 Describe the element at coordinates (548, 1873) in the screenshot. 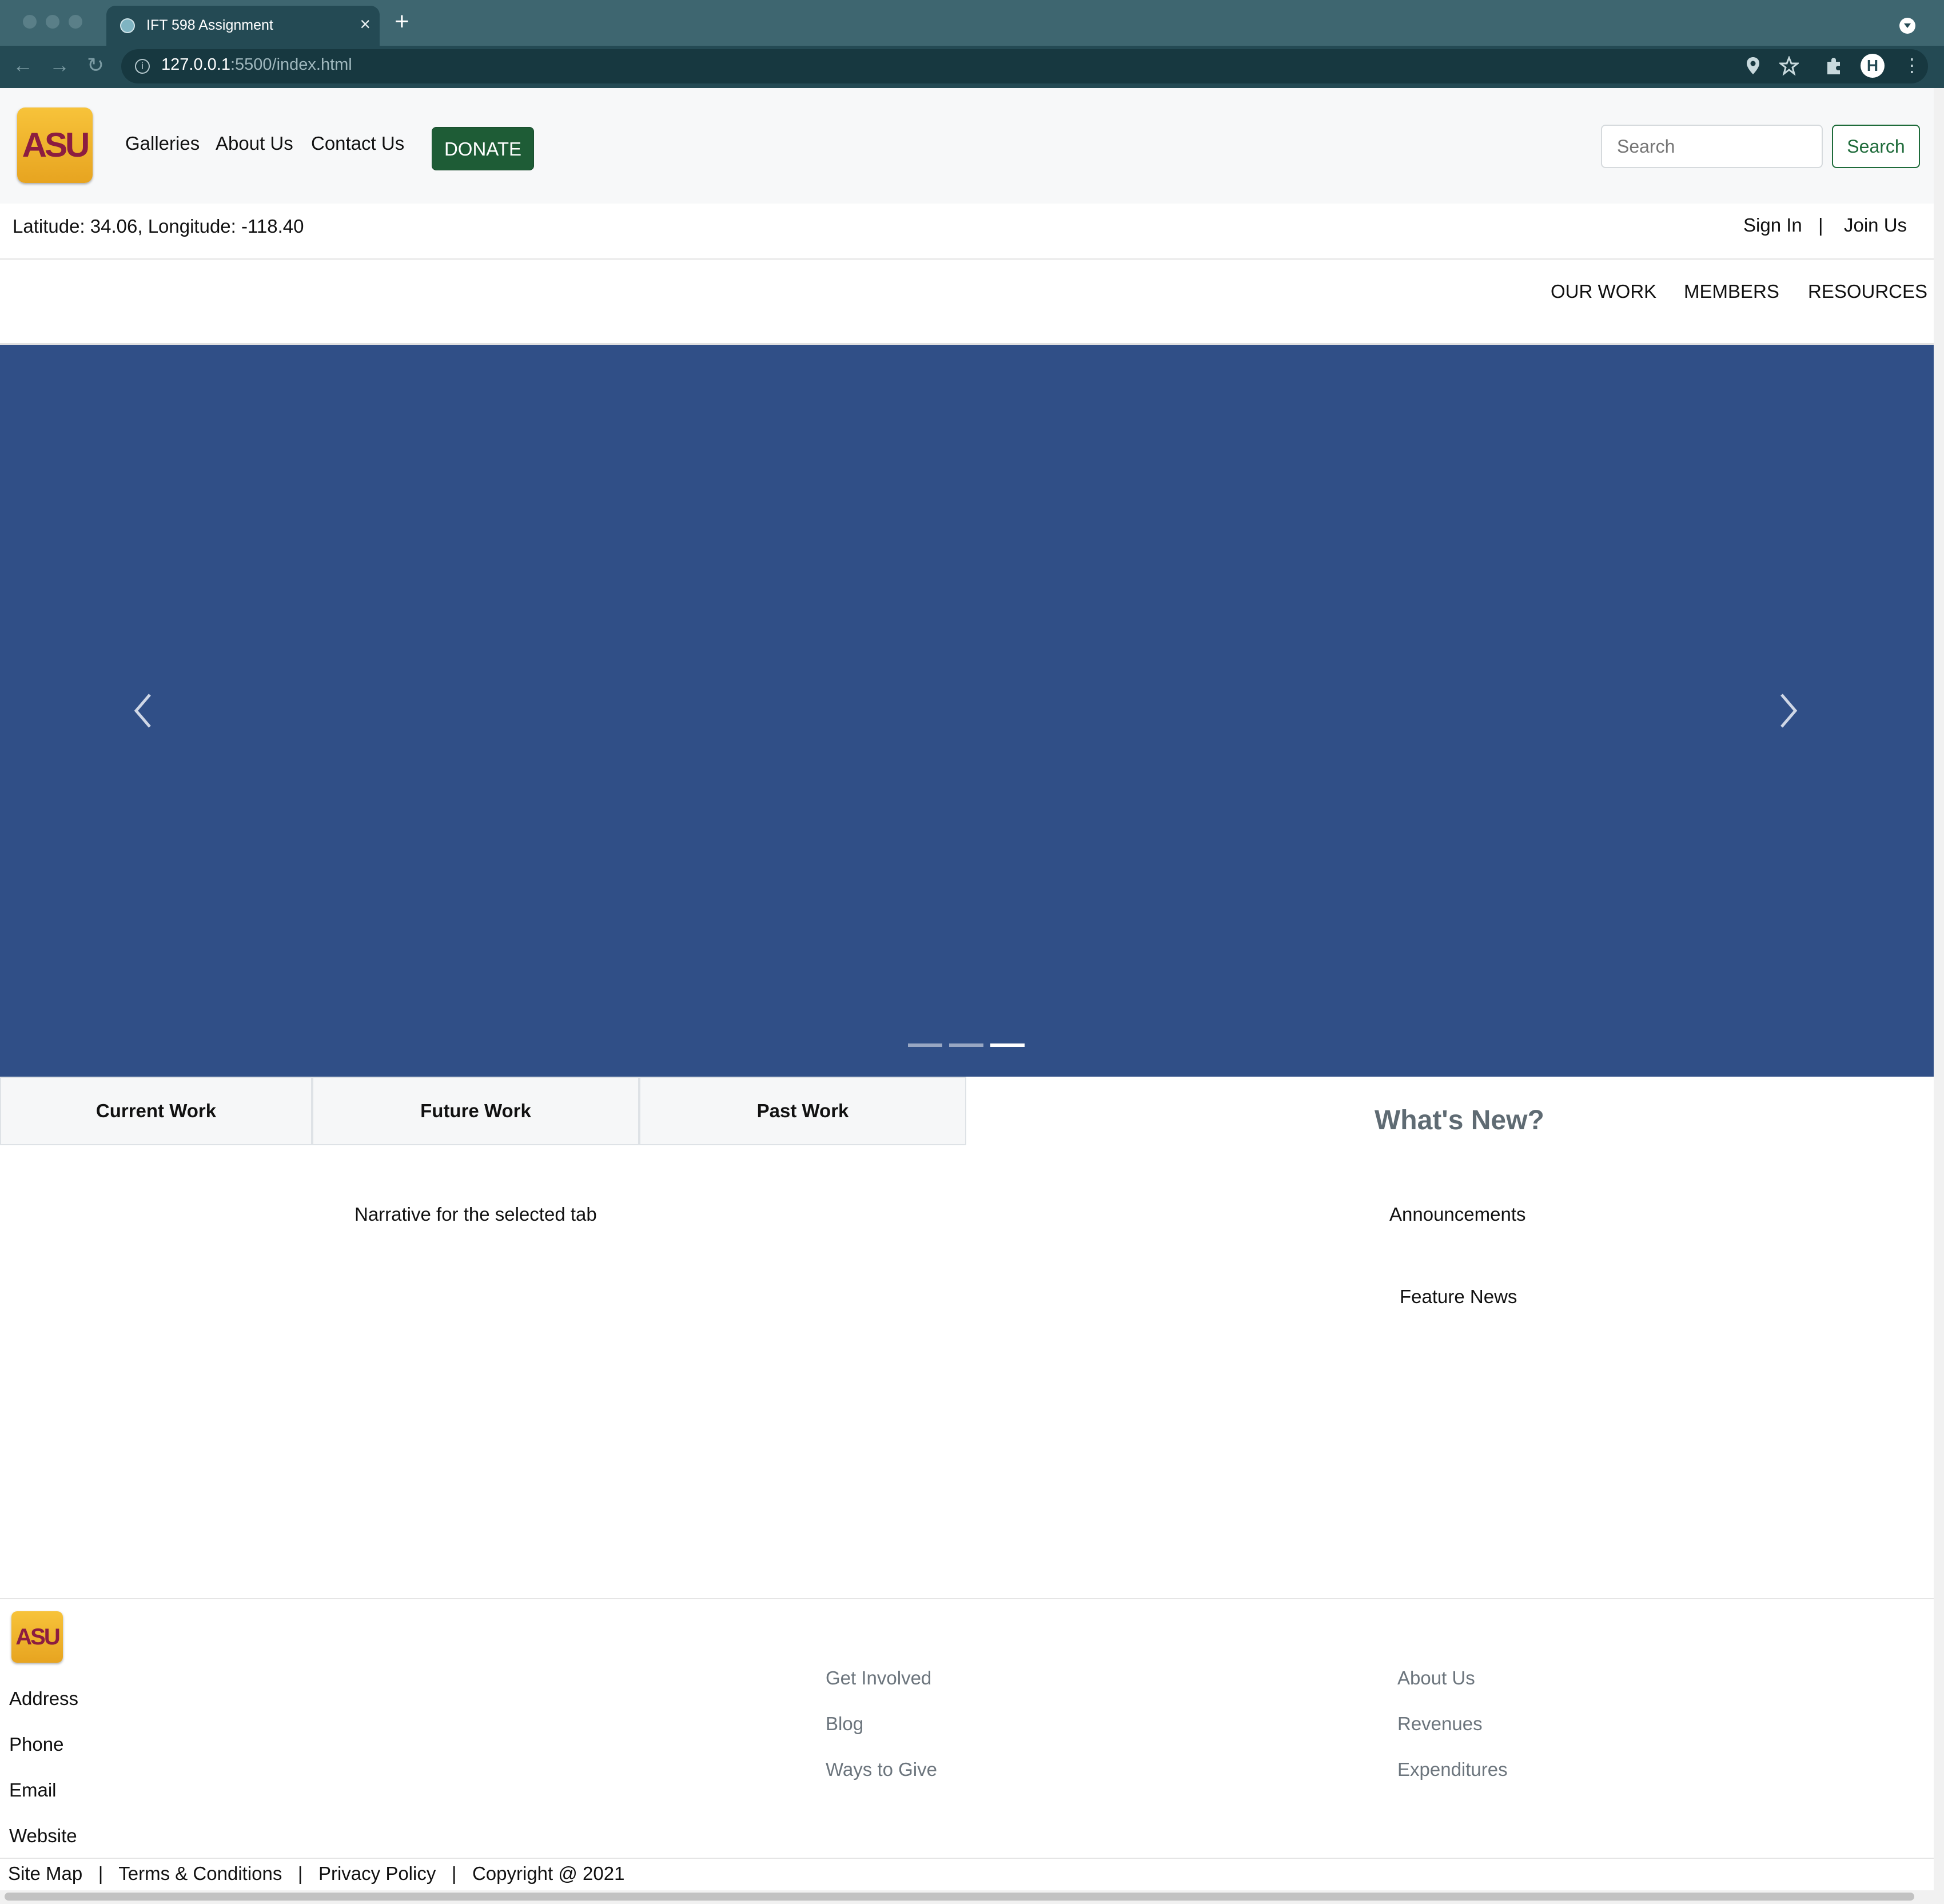

I see `copyright-text: Copyright @ 2021` at that location.